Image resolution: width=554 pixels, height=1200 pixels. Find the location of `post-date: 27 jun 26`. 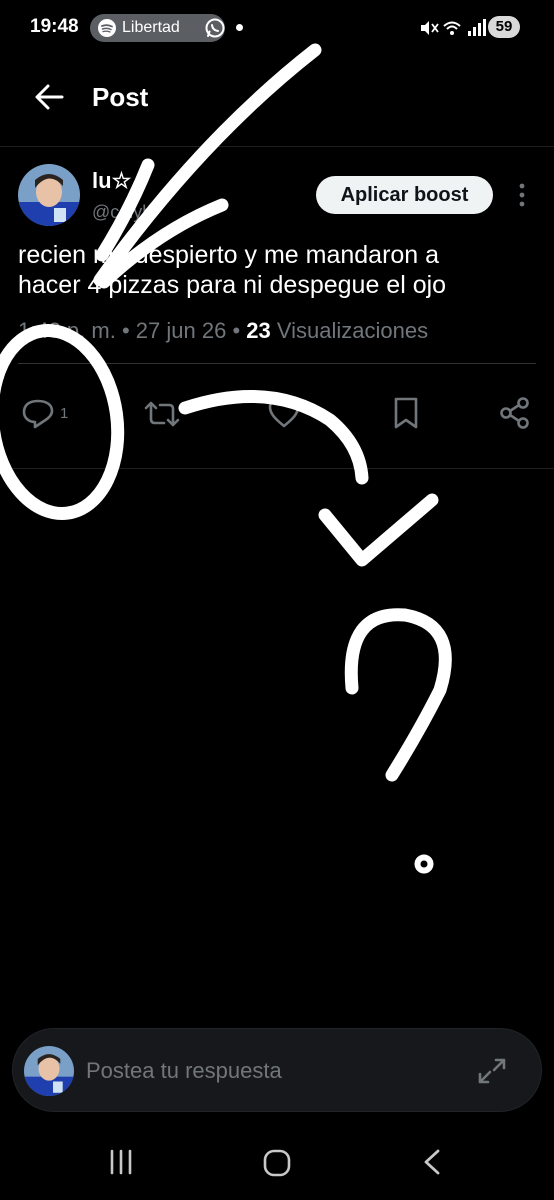

post-date: 27 jun 26 is located at coordinates (181, 330).